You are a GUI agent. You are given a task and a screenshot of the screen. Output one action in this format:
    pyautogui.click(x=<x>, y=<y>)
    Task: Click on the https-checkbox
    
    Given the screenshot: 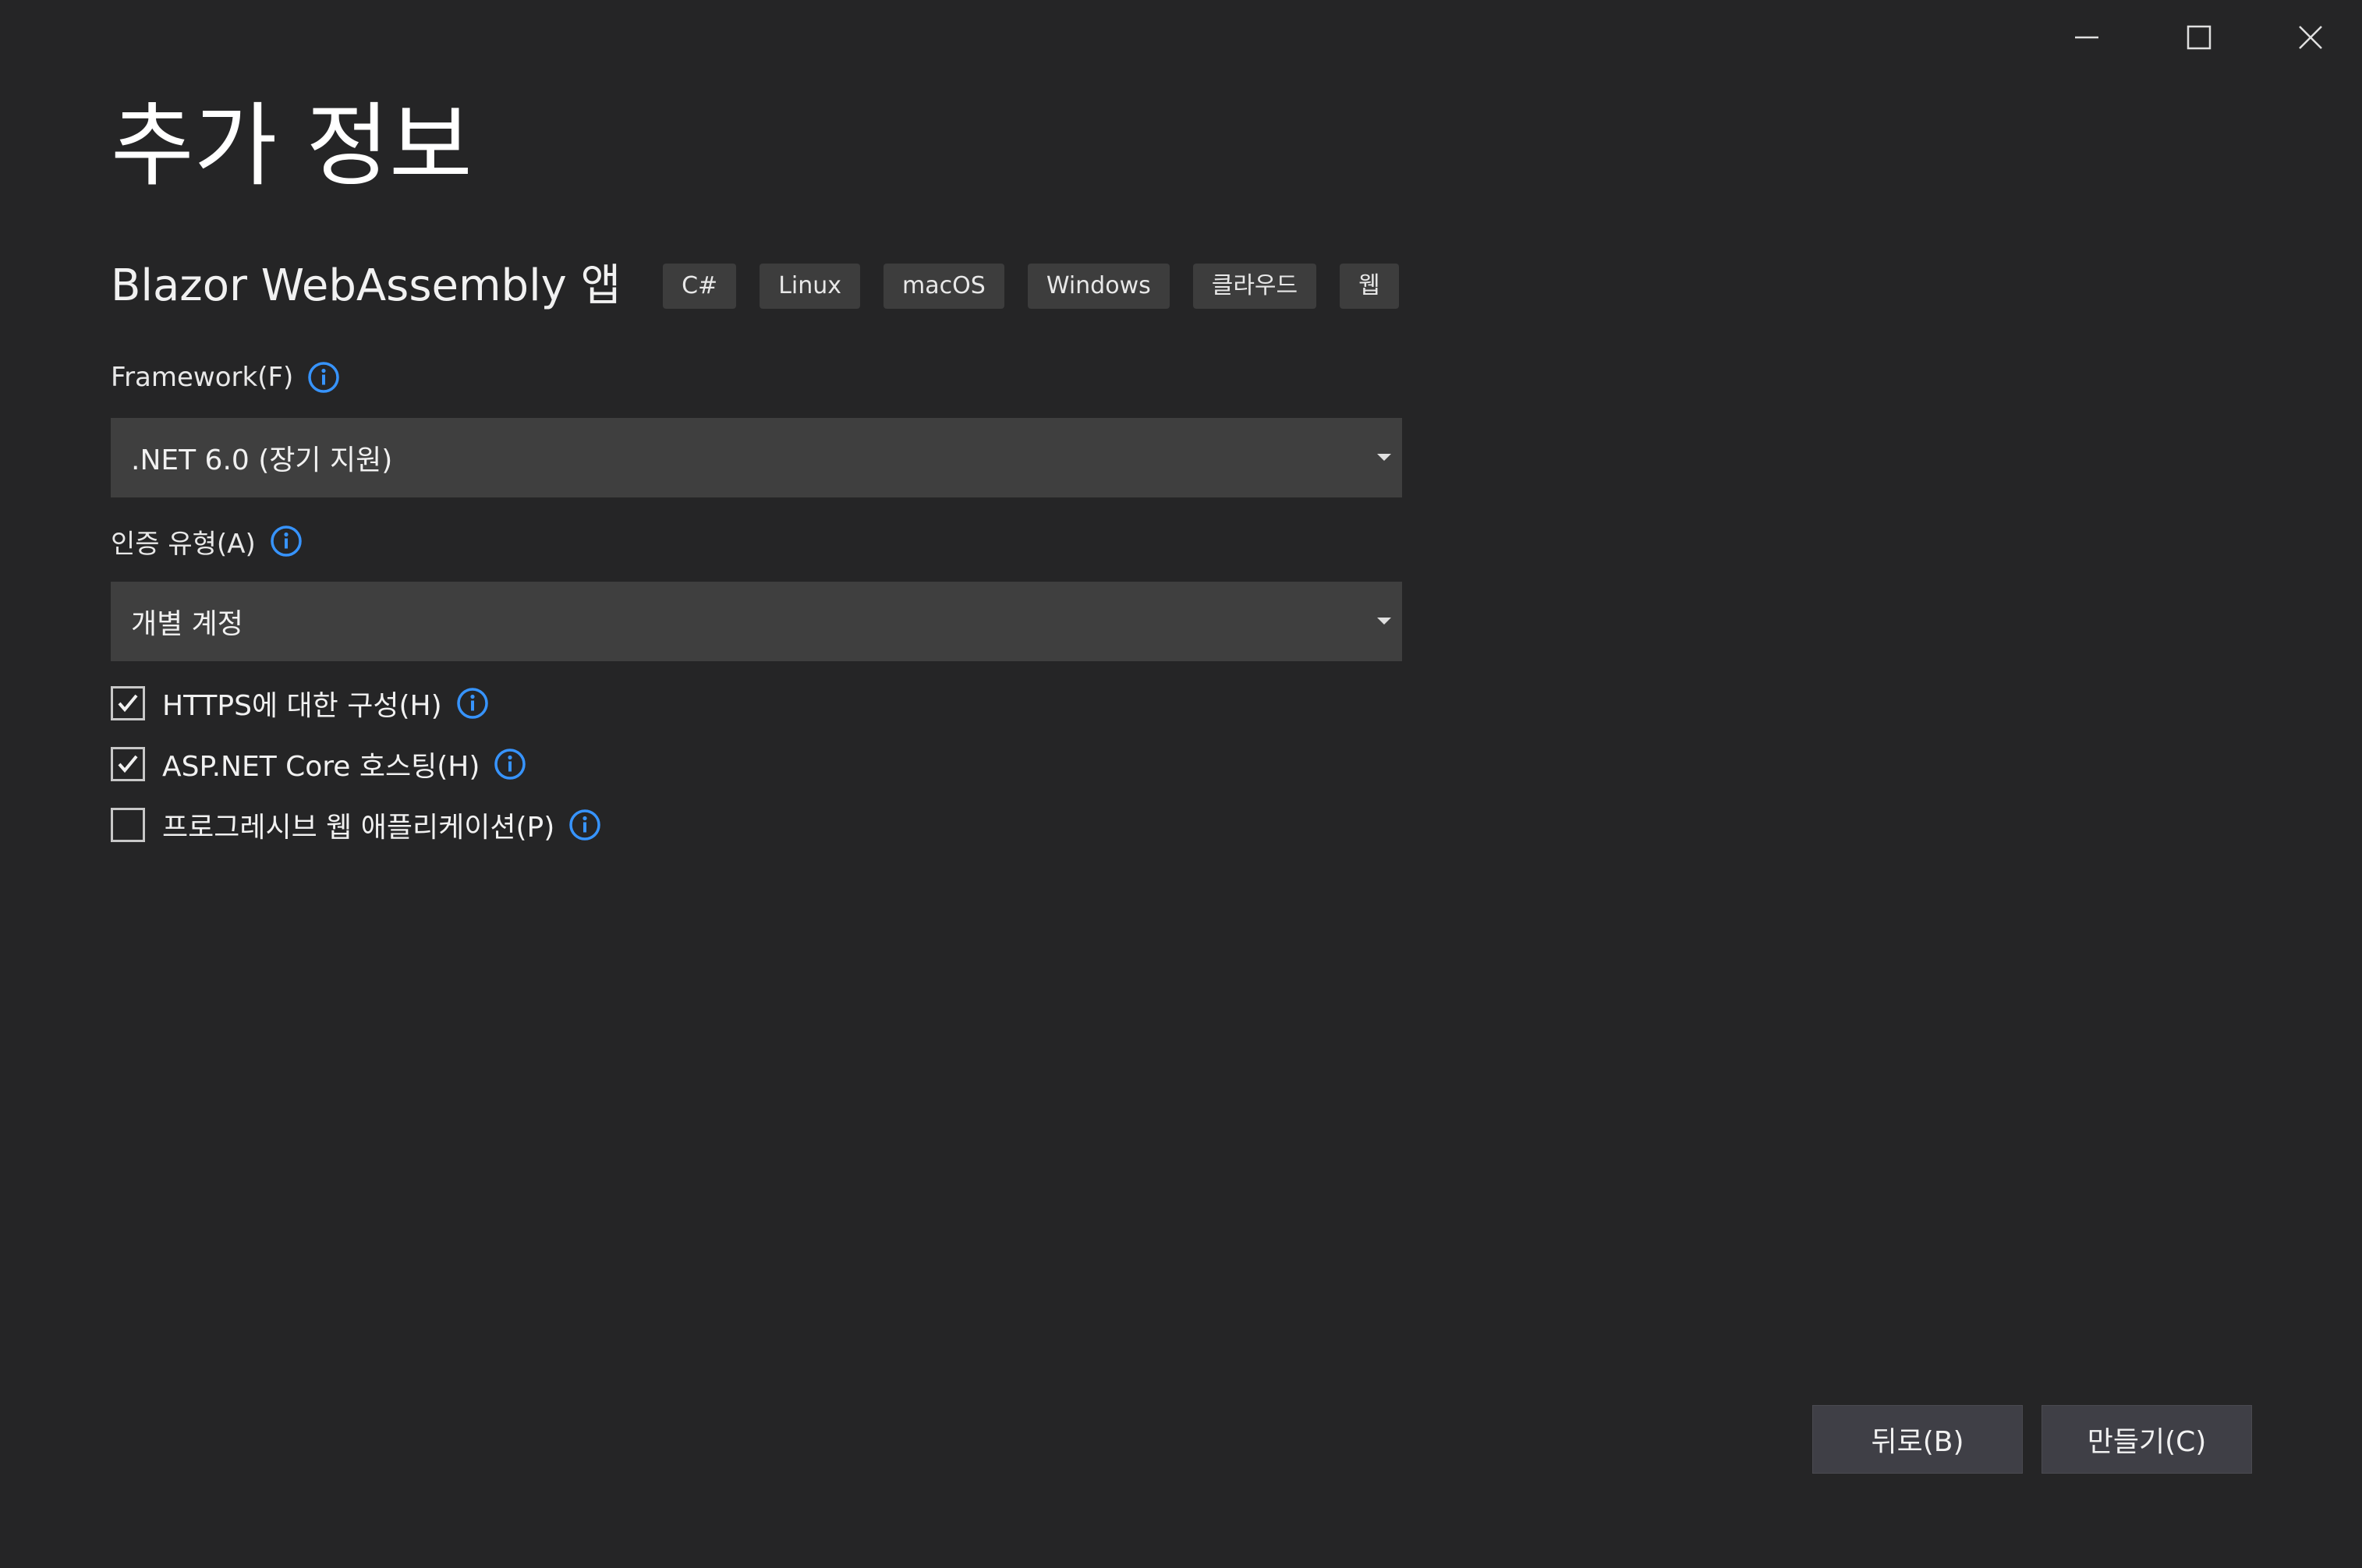 What is the action you would take?
    pyautogui.click(x=128, y=703)
    